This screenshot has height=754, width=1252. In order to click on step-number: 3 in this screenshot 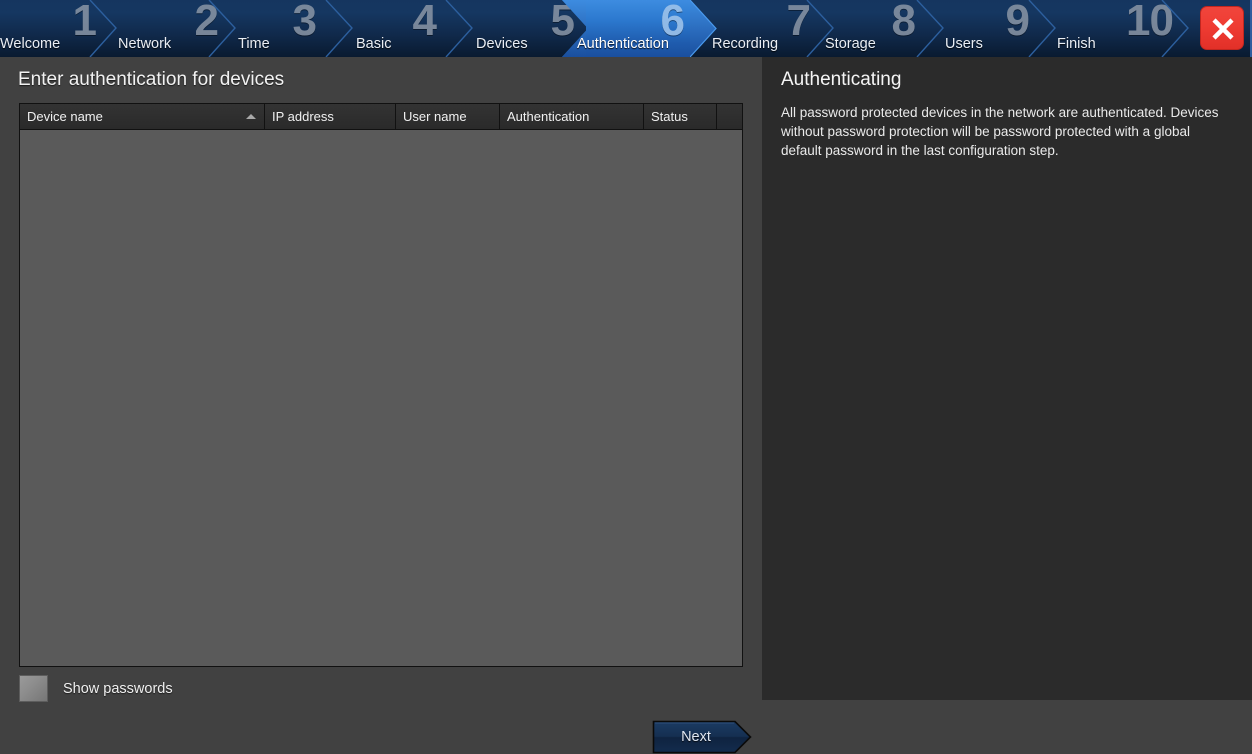, I will do `click(305, 22)`.